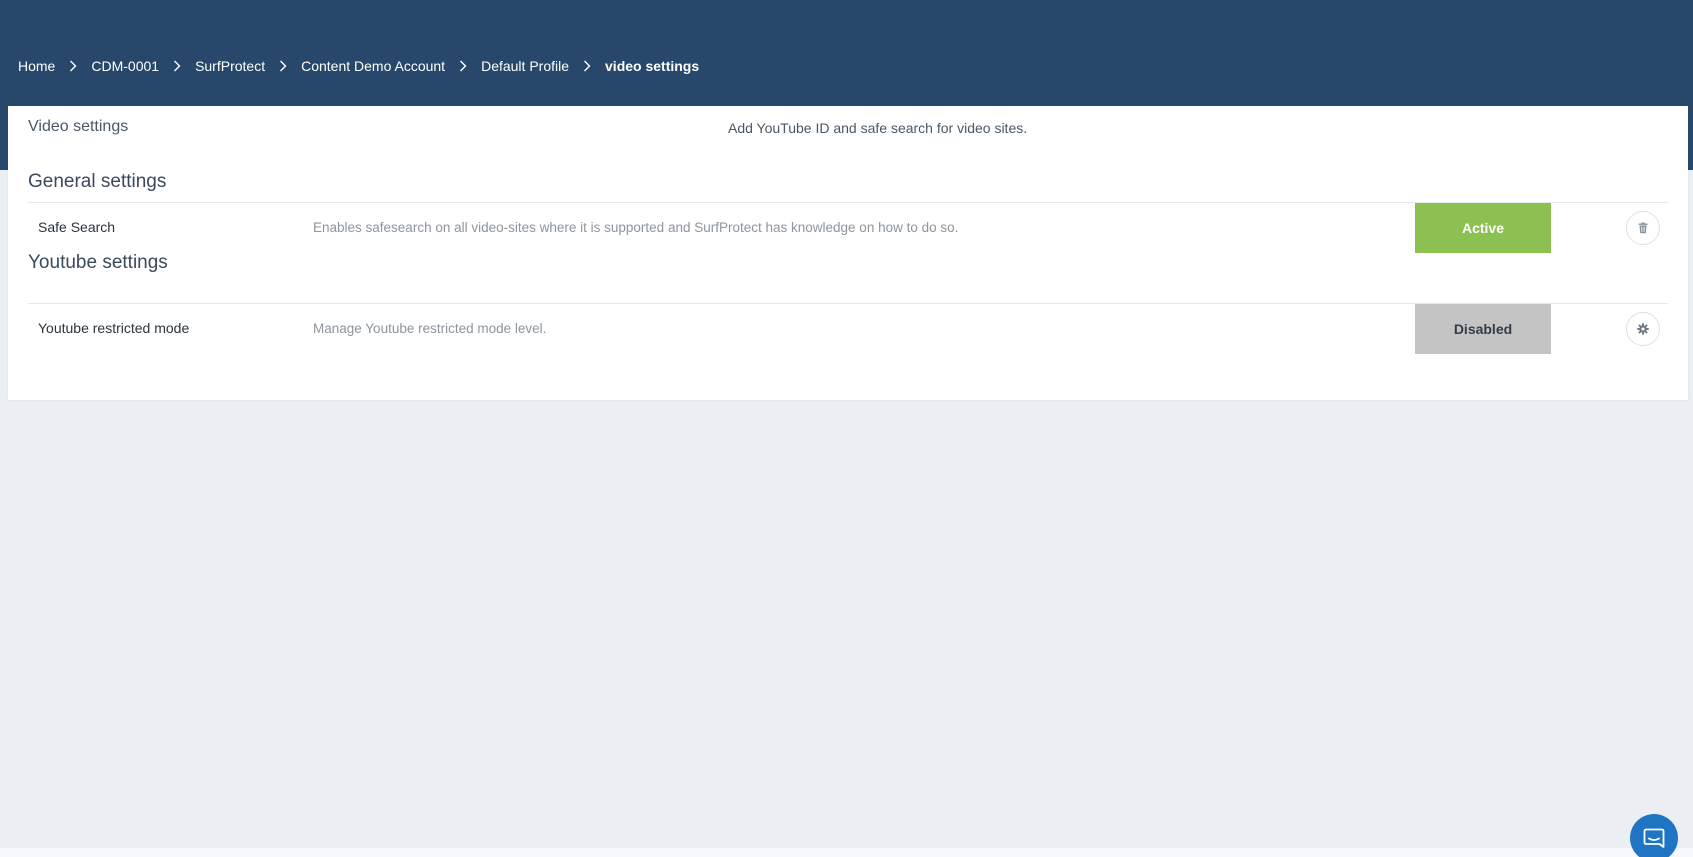 The image size is (1693, 857). I want to click on youtube-restricted-status-button: Disabled, so click(1483, 329).